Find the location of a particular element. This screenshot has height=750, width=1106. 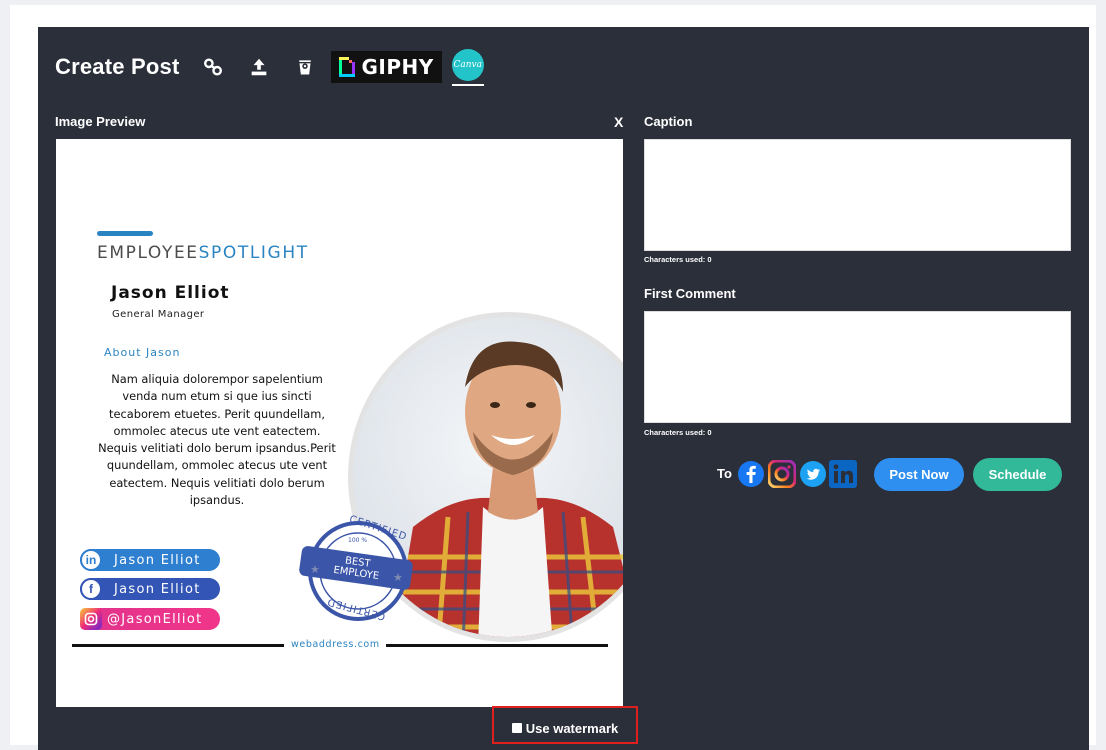

linkedin-network-icon is located at coordinates (843, 474).